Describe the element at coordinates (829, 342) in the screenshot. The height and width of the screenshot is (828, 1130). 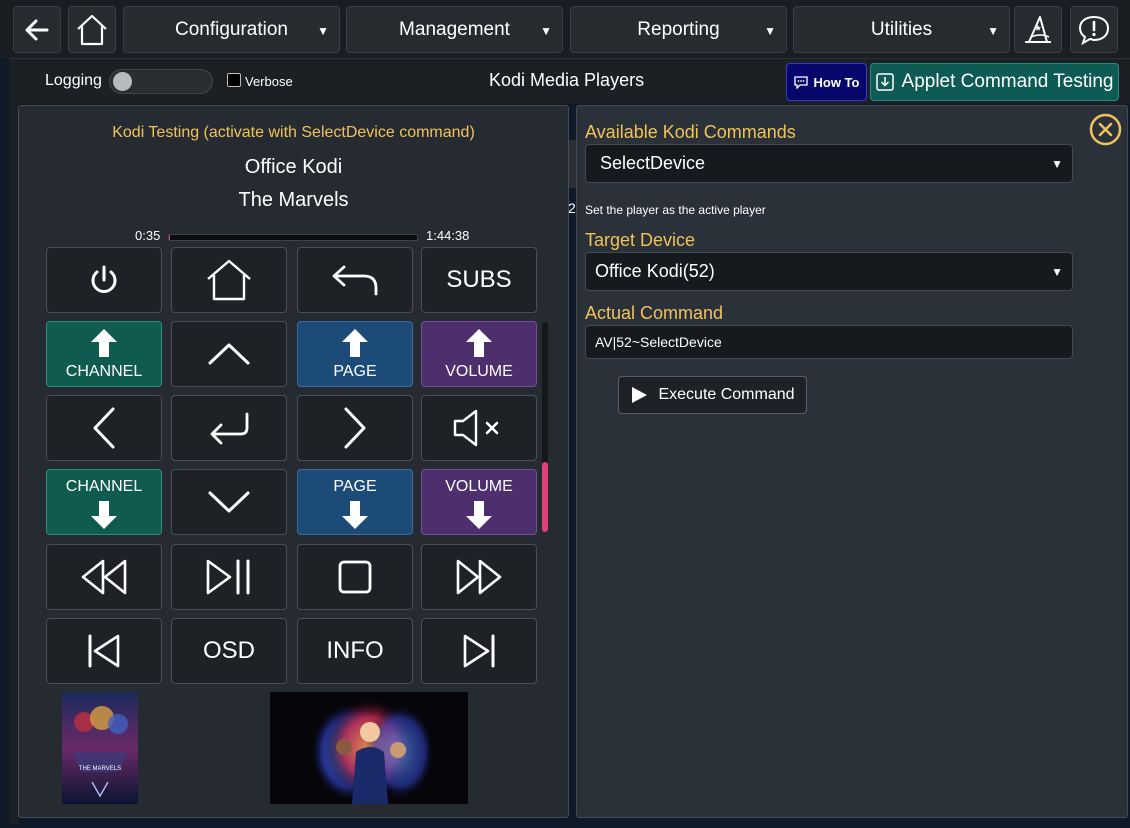
I see `actual-command-field: AV|52~SelectDevice` at that location.